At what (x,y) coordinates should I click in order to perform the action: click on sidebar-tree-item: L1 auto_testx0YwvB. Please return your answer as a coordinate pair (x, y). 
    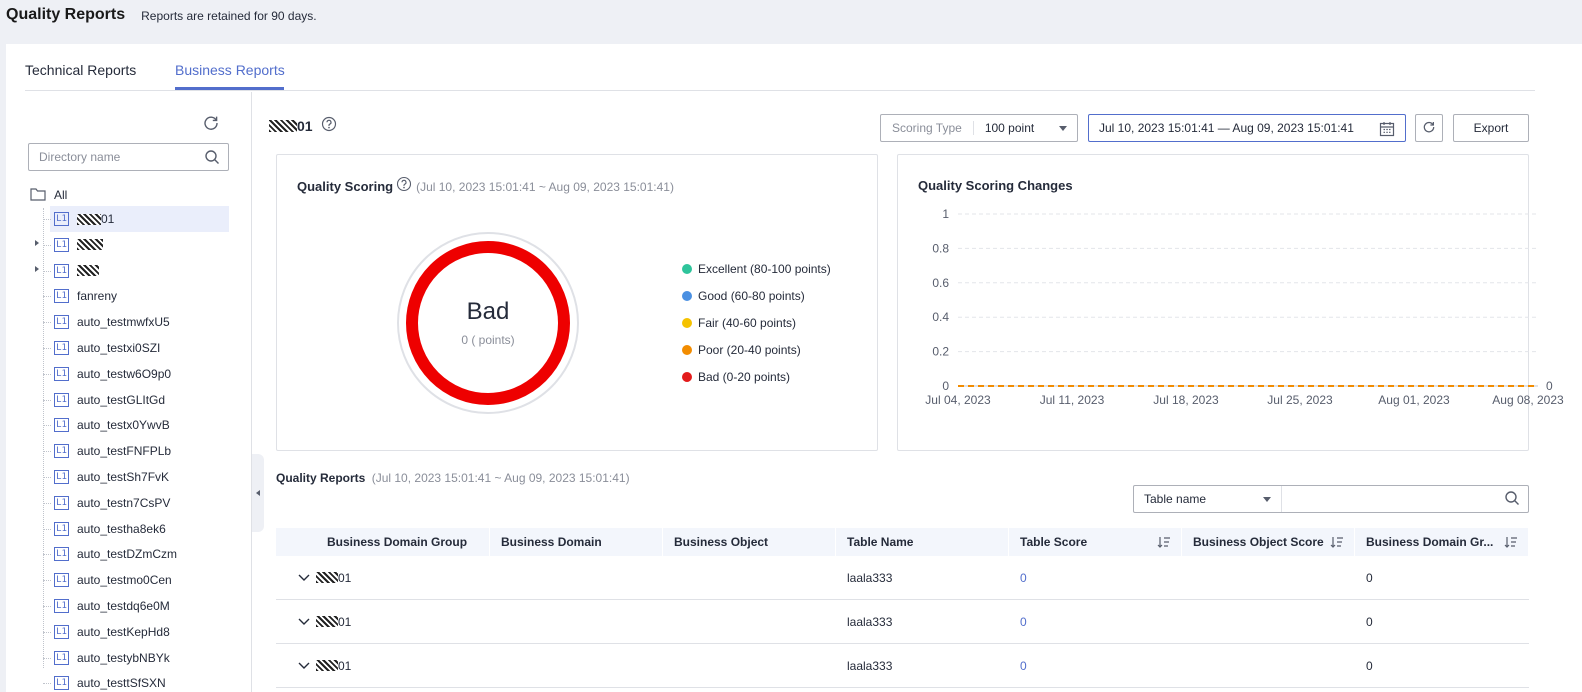
    Looking at the image, I should click on (136, 425).